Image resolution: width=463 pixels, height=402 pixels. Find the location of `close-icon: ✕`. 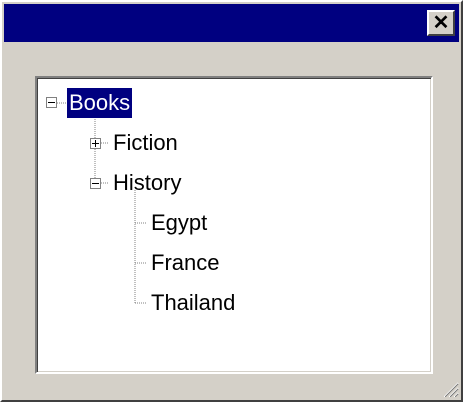

close-icon: ✕ is located at coordinates (441, 23).